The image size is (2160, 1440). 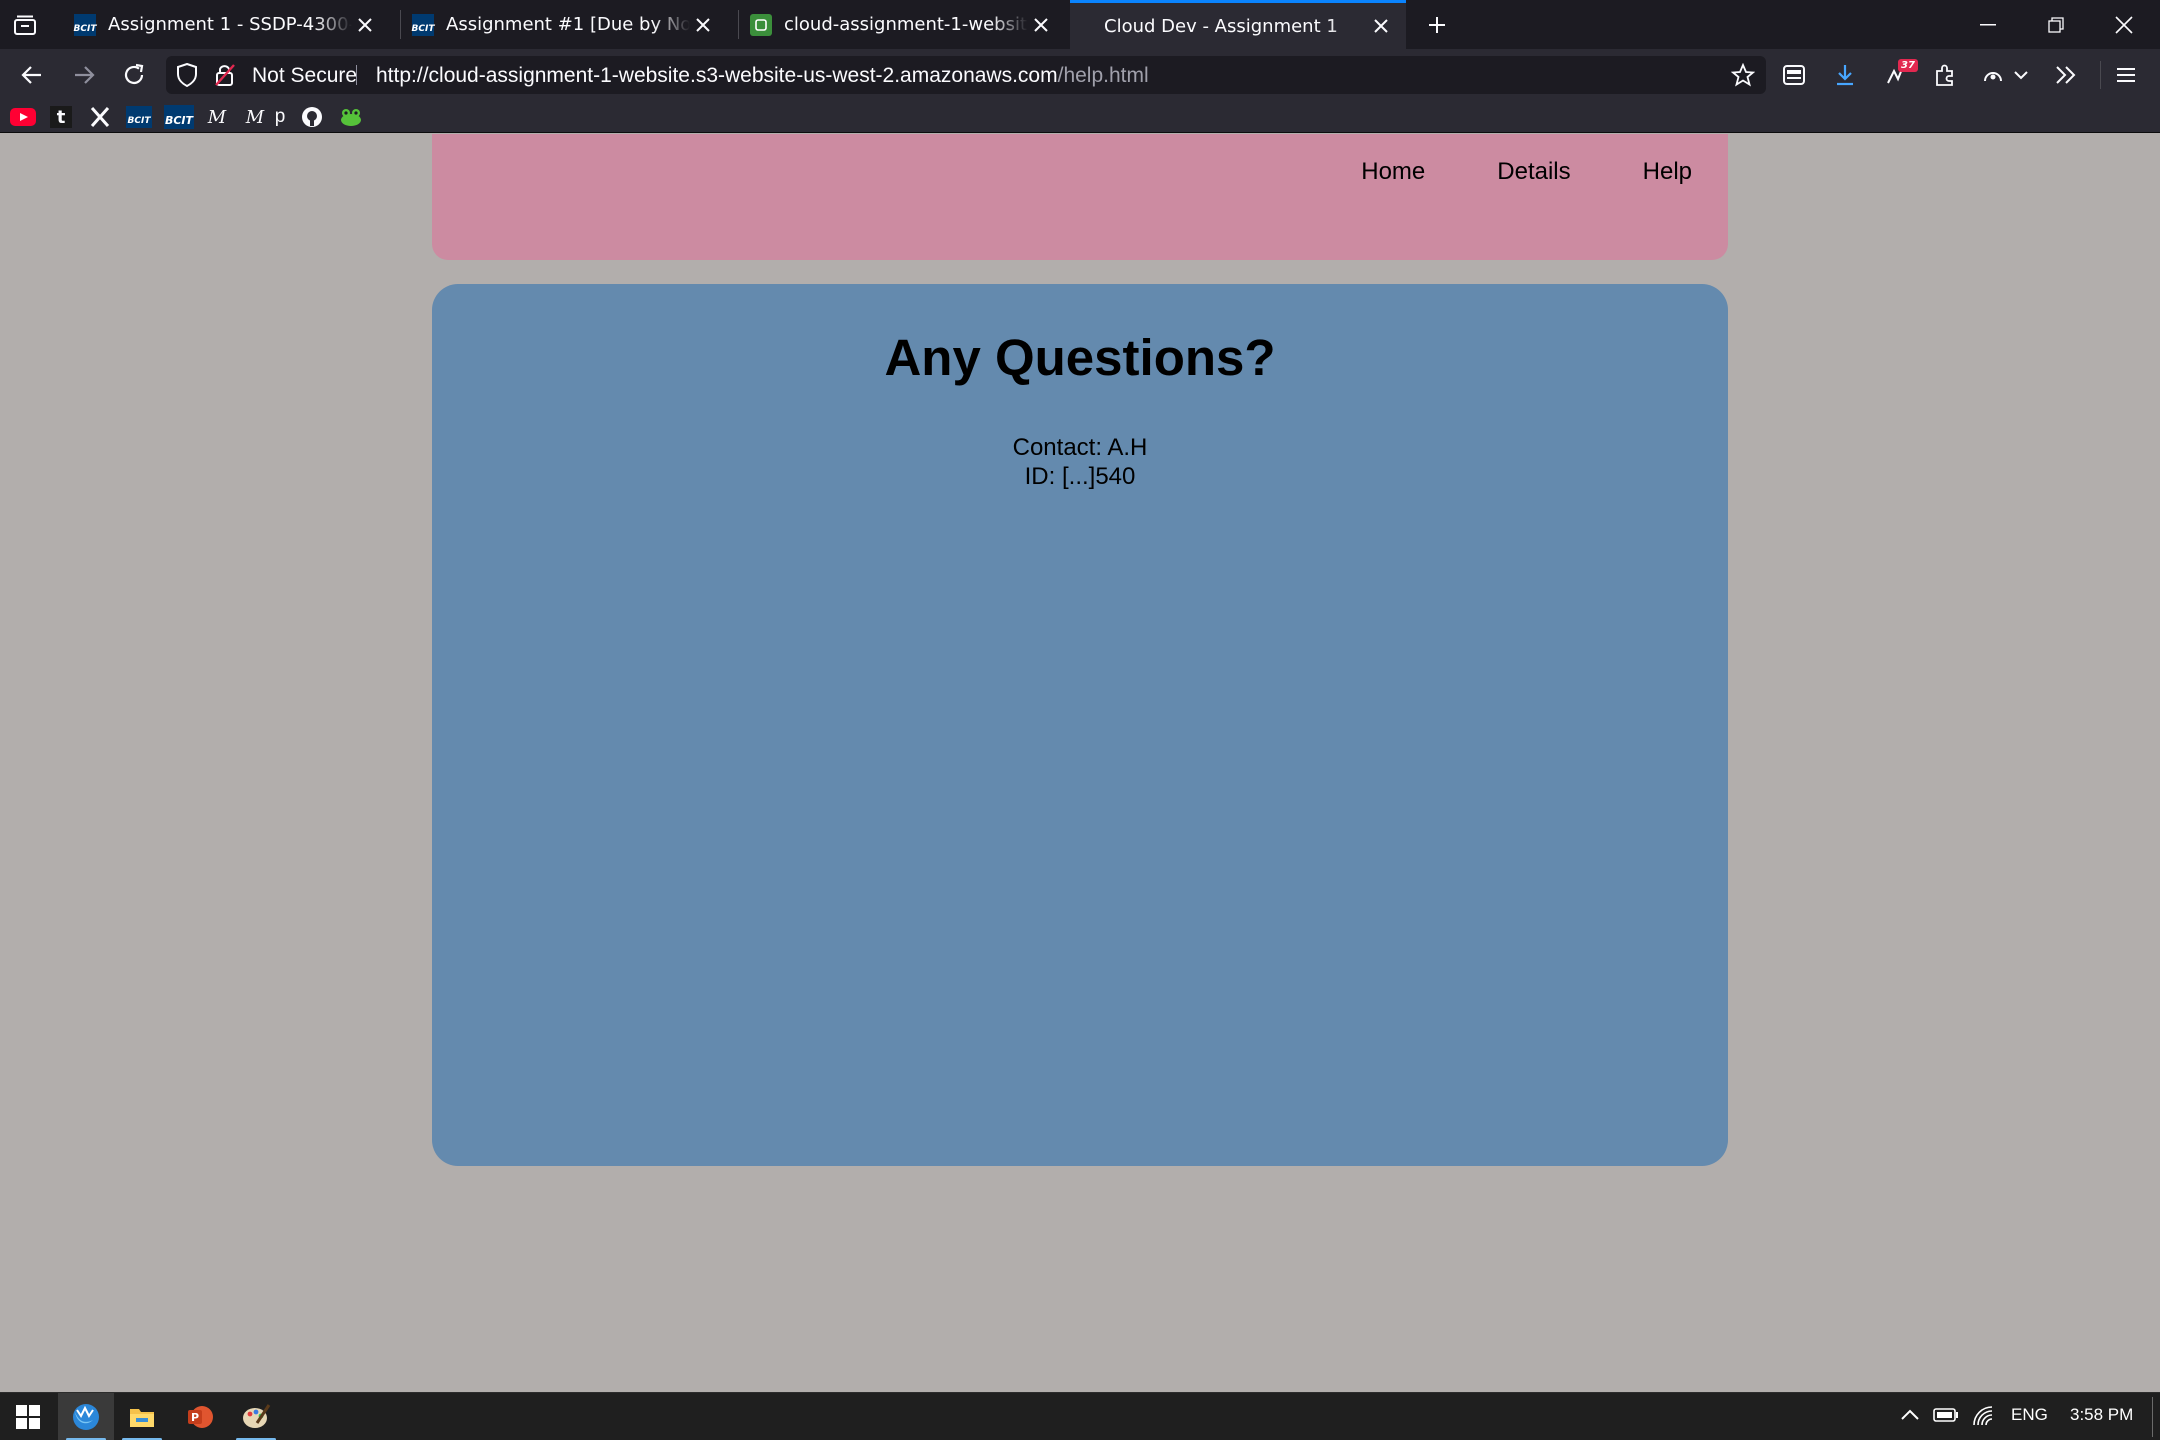 I want to click on url-path: /help.html, so click(x=1103, y=75).